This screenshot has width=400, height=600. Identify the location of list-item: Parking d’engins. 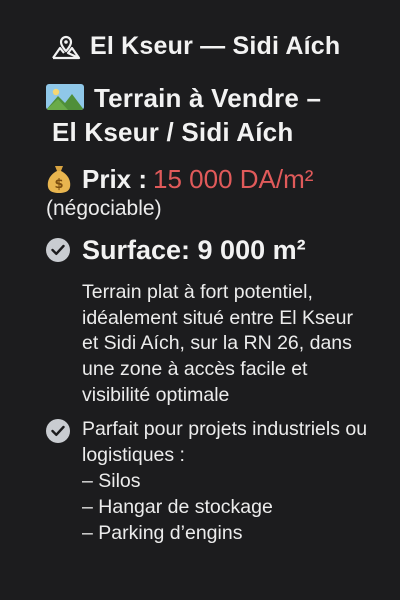
(226, 534).